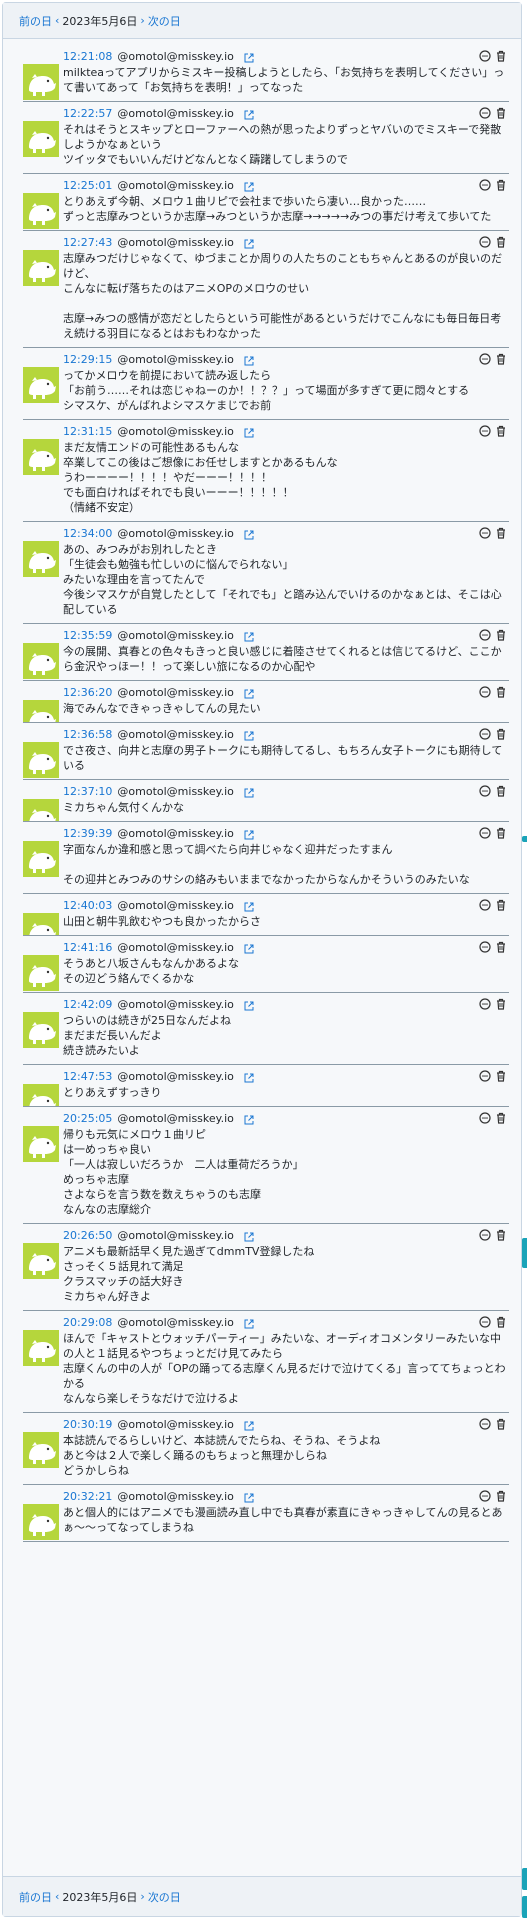  I want to click on note-time-link: 12:31:15, so click(87, 432).